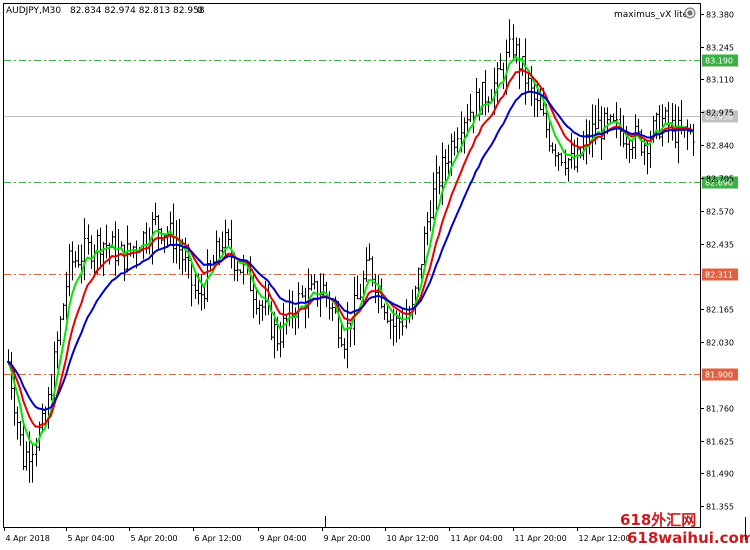  I want to click on y-tick-label-5: 82.705, so click(720, 179).